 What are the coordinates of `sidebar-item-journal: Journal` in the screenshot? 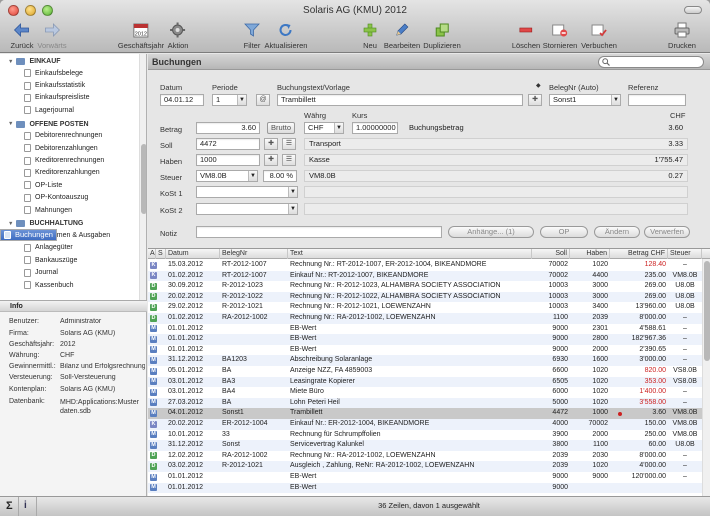 It's located at (73, 272).